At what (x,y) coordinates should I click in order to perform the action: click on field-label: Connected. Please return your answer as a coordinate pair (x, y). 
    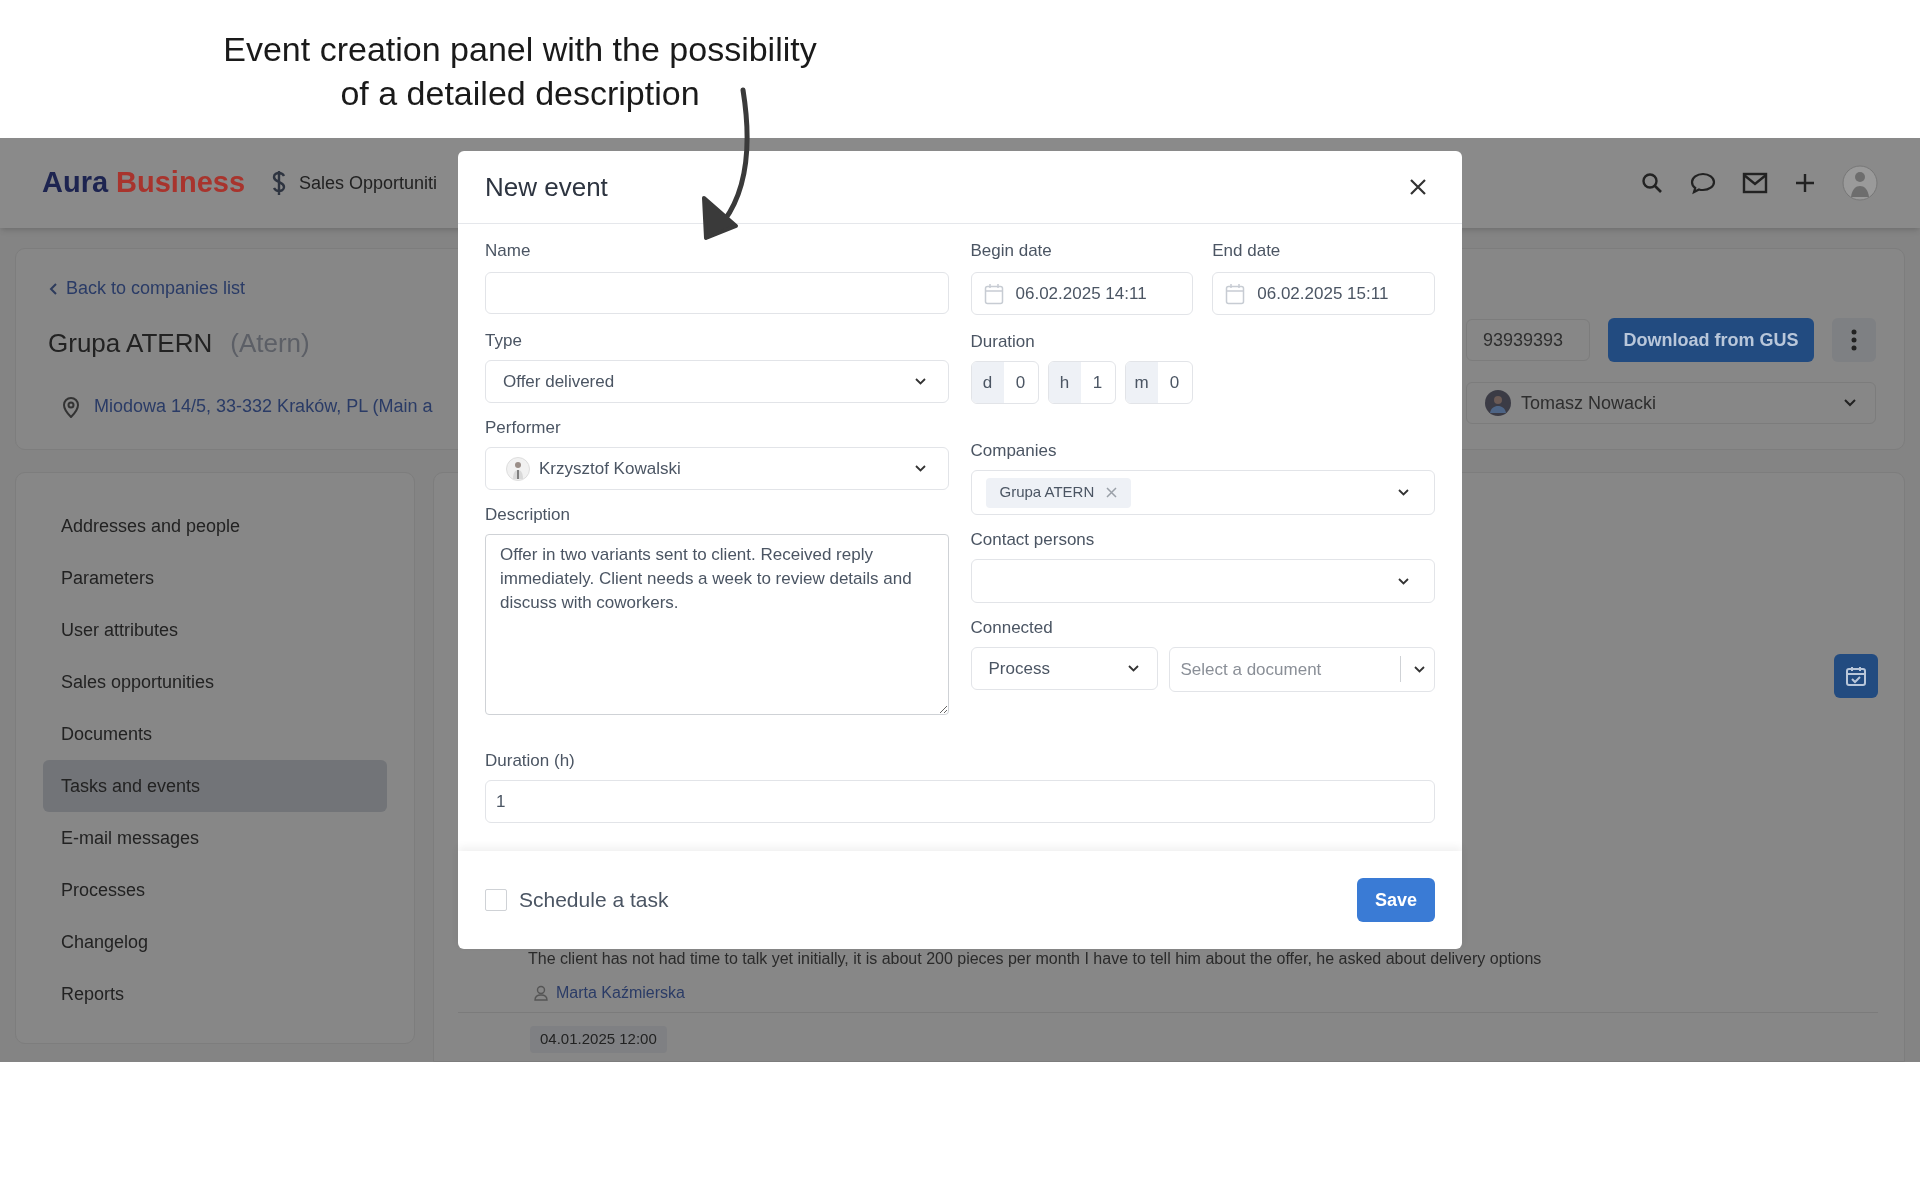
    Looking at the image, I should click on (1012, 628).